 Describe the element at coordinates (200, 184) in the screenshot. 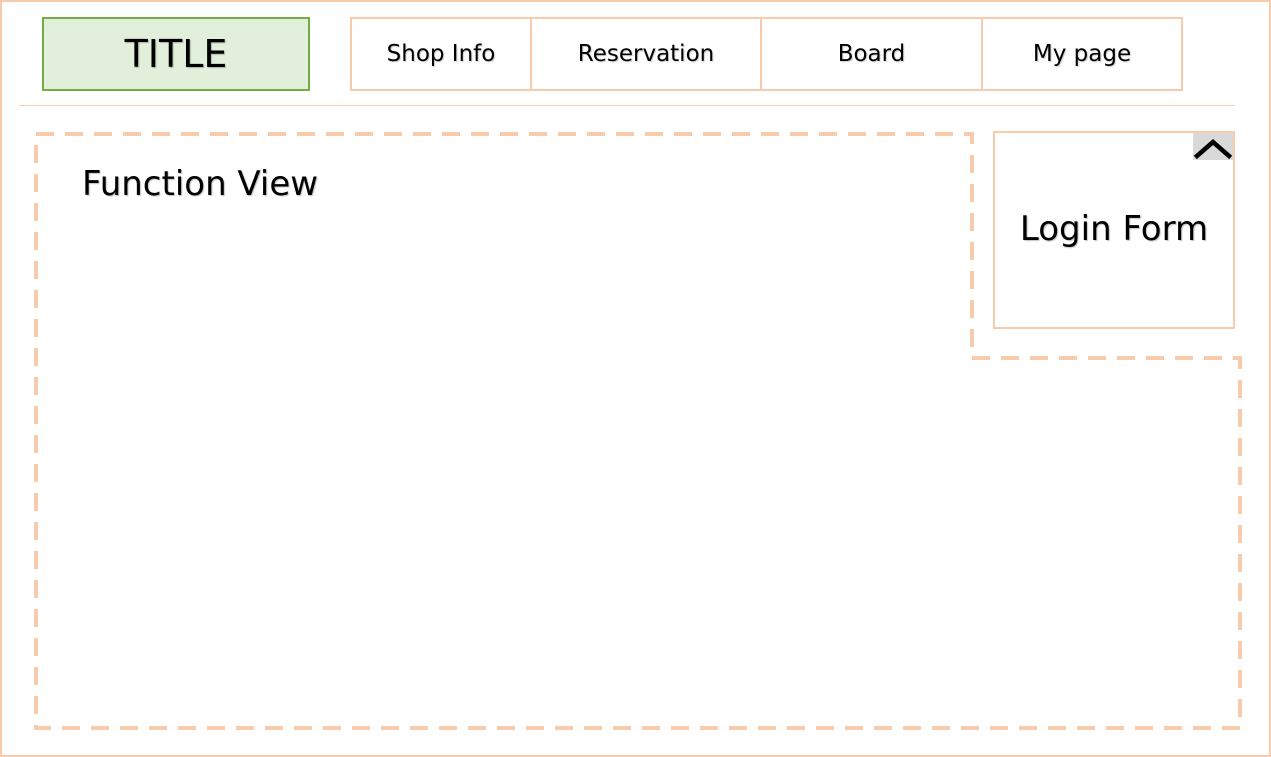

I see `function-view-label: Function View` at that location.